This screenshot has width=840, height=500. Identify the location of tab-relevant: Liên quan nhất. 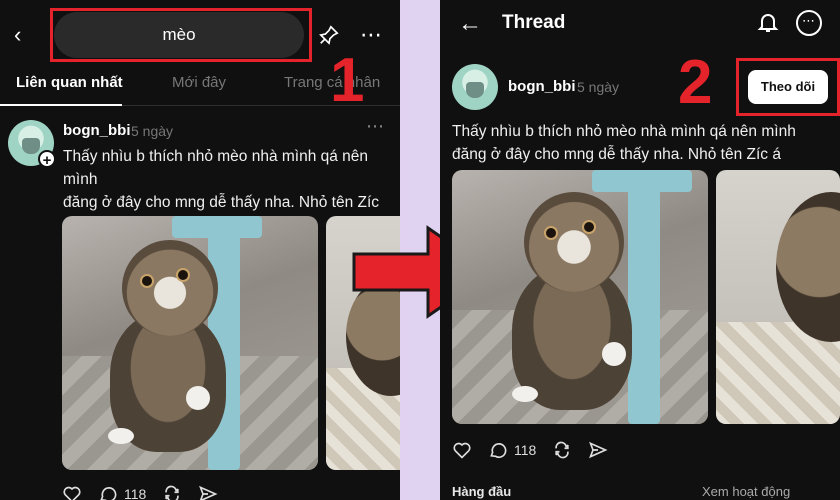
(69, 82).